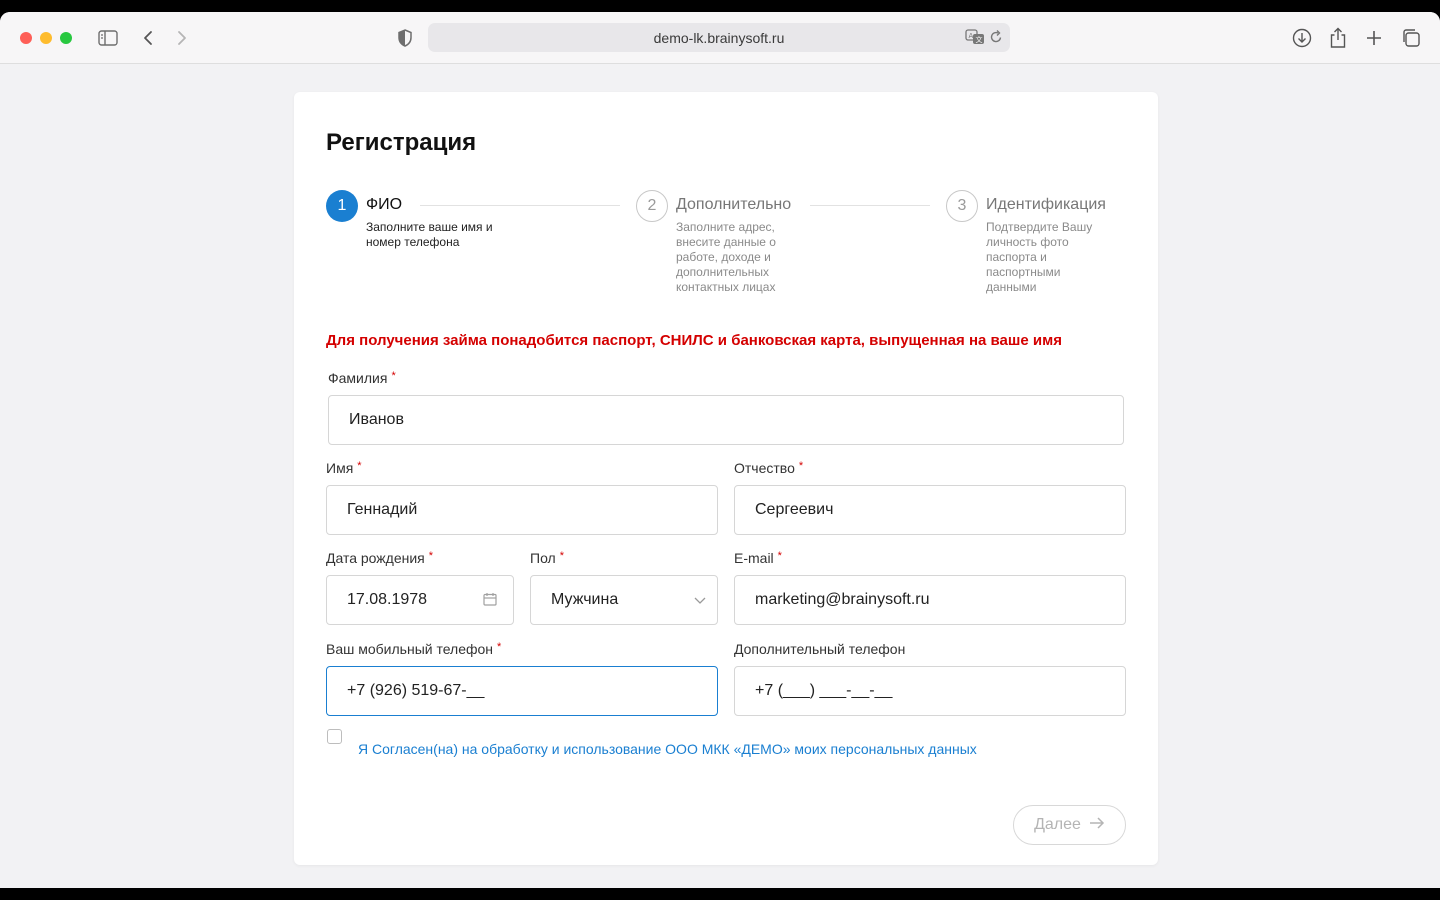 The height and width of the screenshot is (900, 1440). Describe the element at coordinates (410, 649) in the screenshot. I see `phone-label-text: Ваш мобильный телефон` at that location.